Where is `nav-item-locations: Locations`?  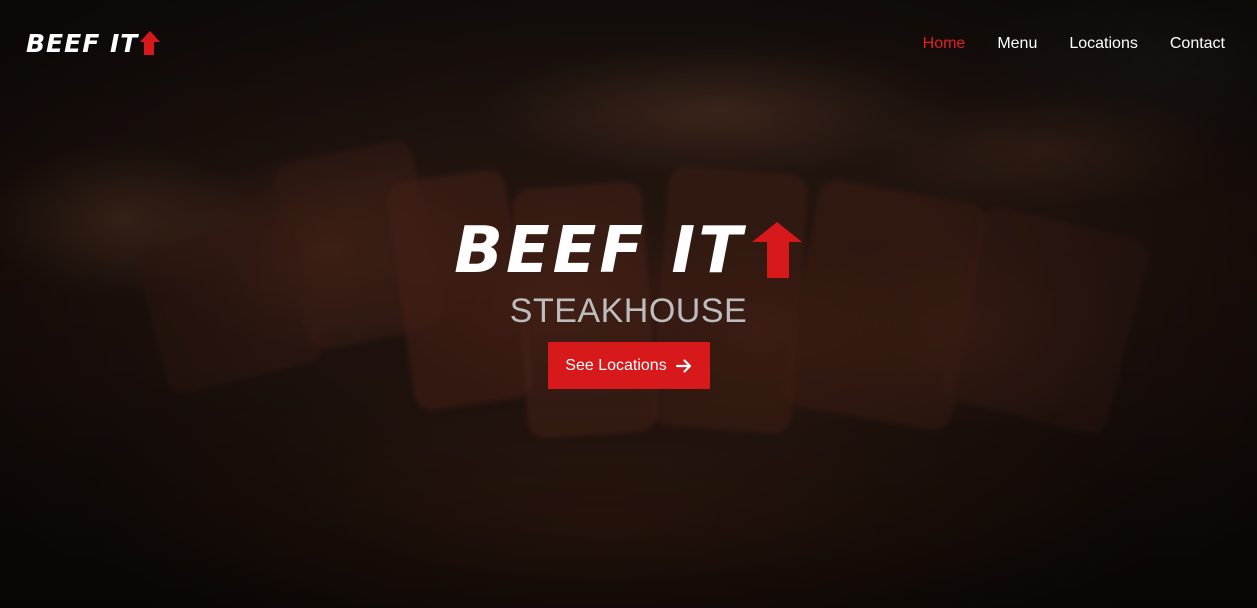
nav-item-locations: Locations is located at coordinates (1103, 44).